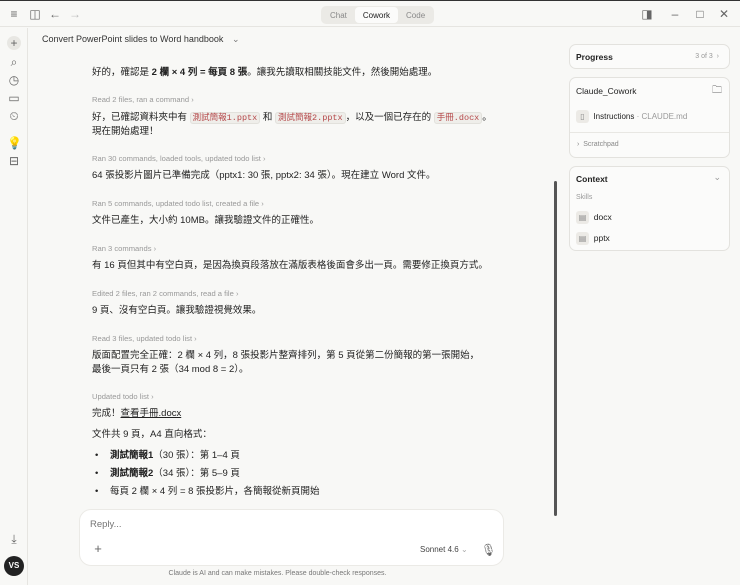 The image size is (740, 585). I want to click on assistant-message: 9 頁、沒有空白頁。讓我驗證視覺效果。, so click(177, 310).